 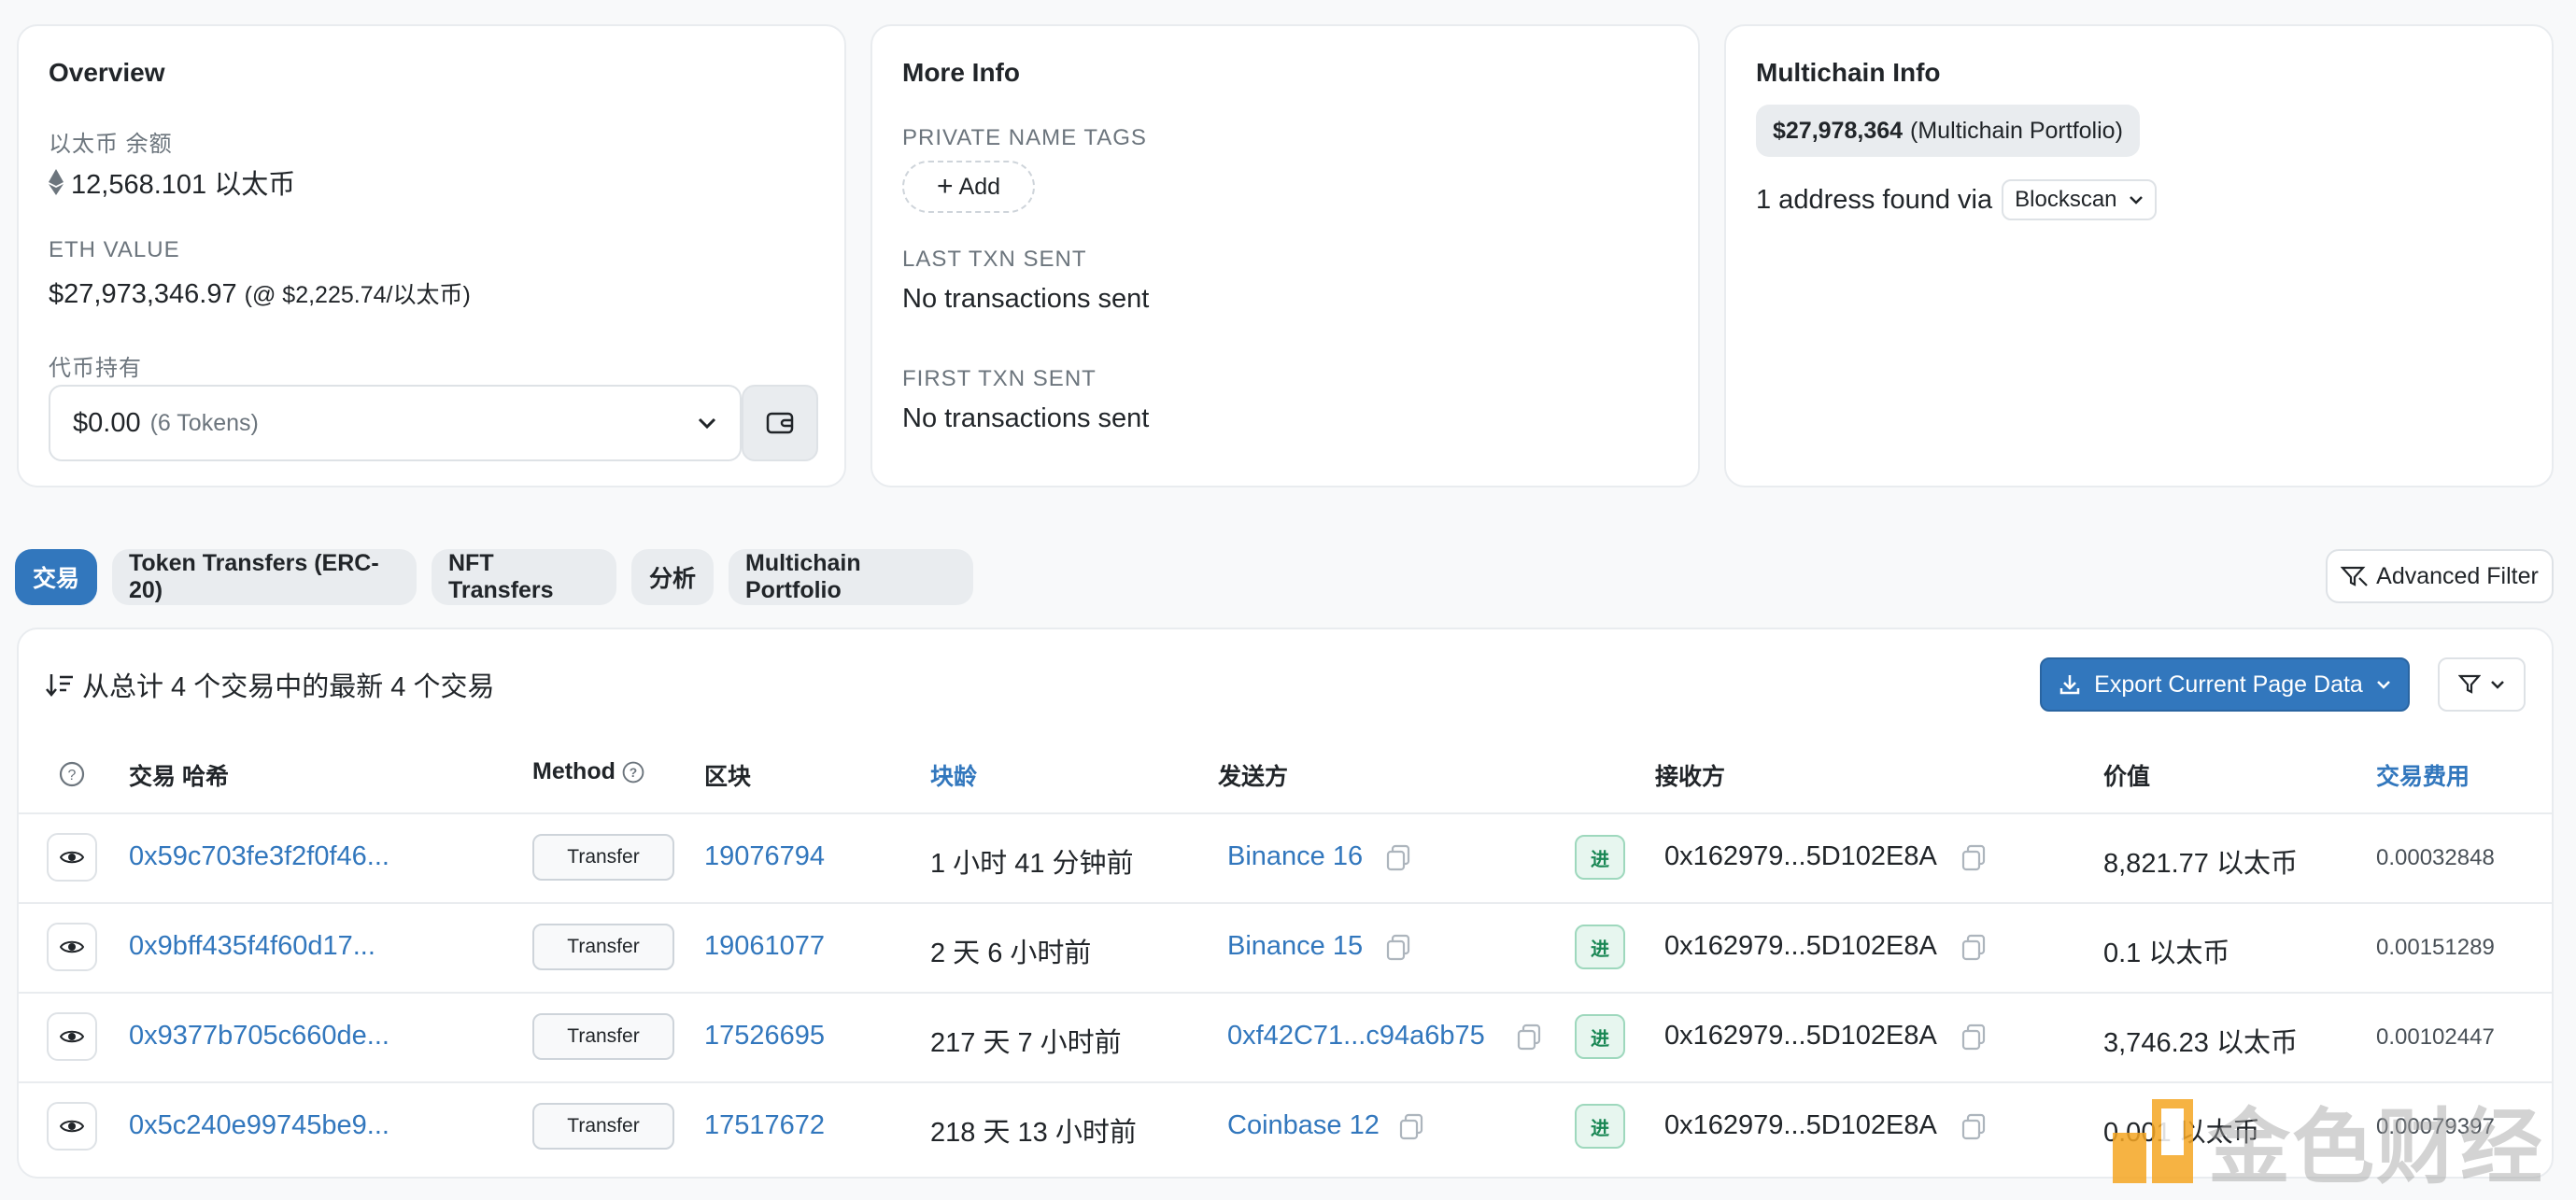 I want to click on export-button: Export Current Page Data, so click(x=2225, y=684).